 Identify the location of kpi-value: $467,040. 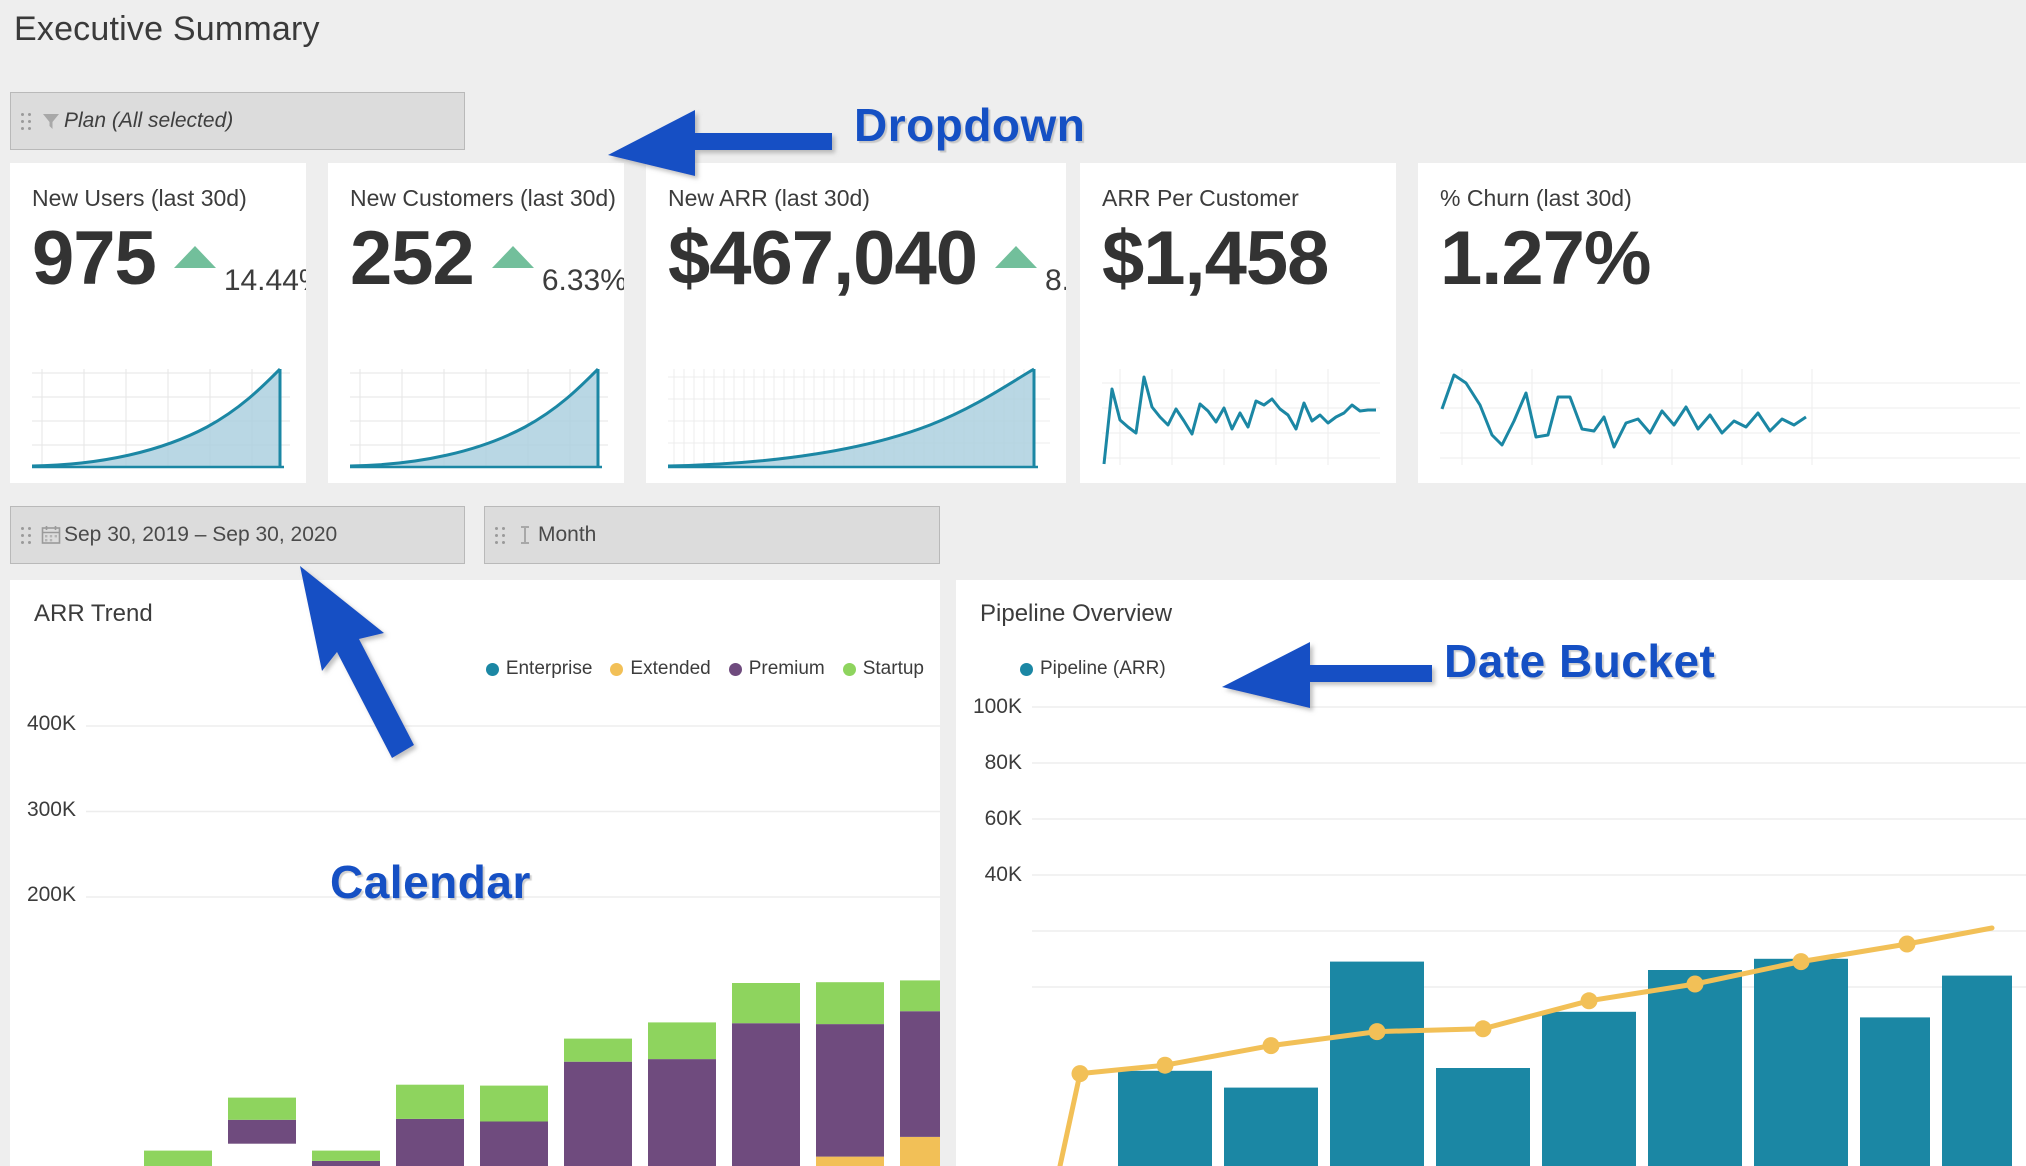
(823, 258).